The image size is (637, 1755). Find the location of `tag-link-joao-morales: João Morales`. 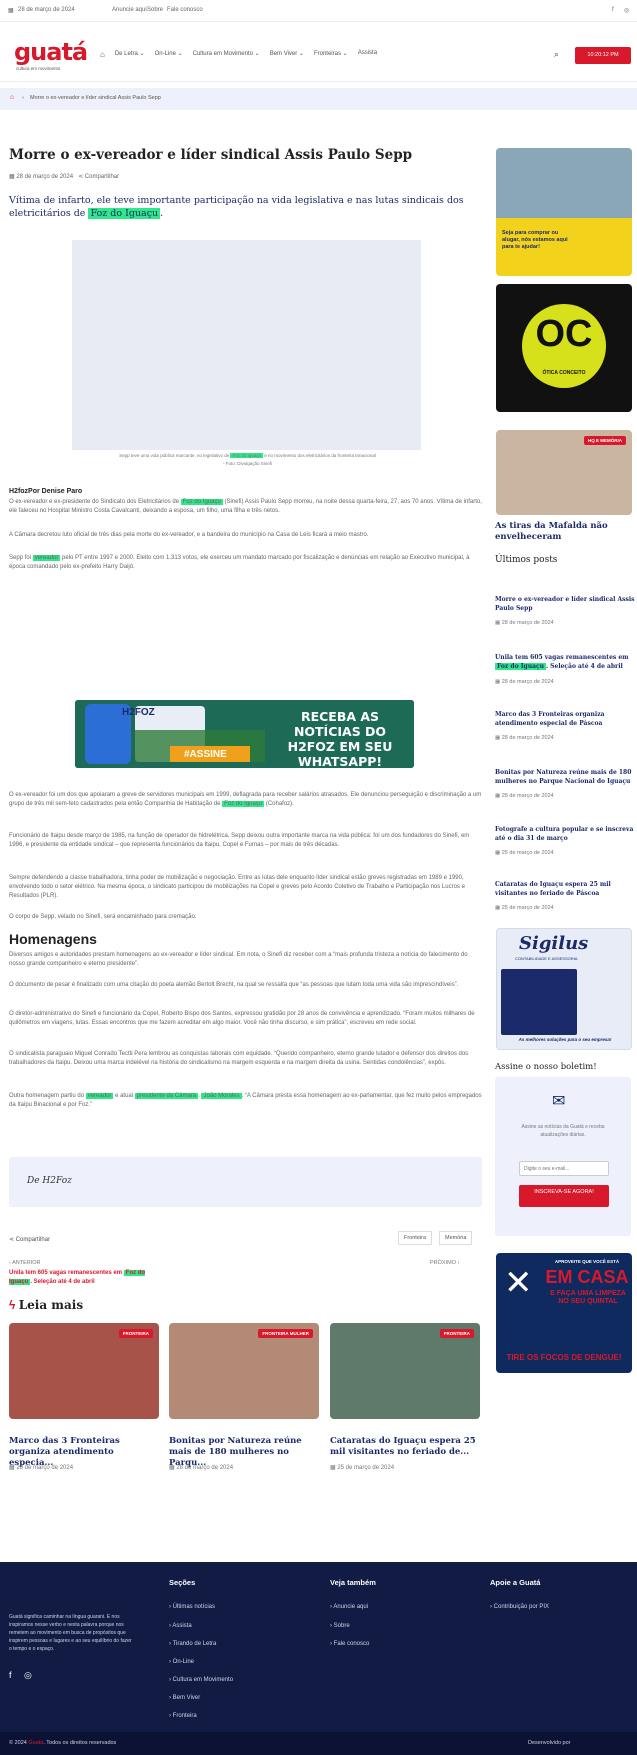

tag-link-joao-morales: João Morales is located at coordinates (221, 1096).